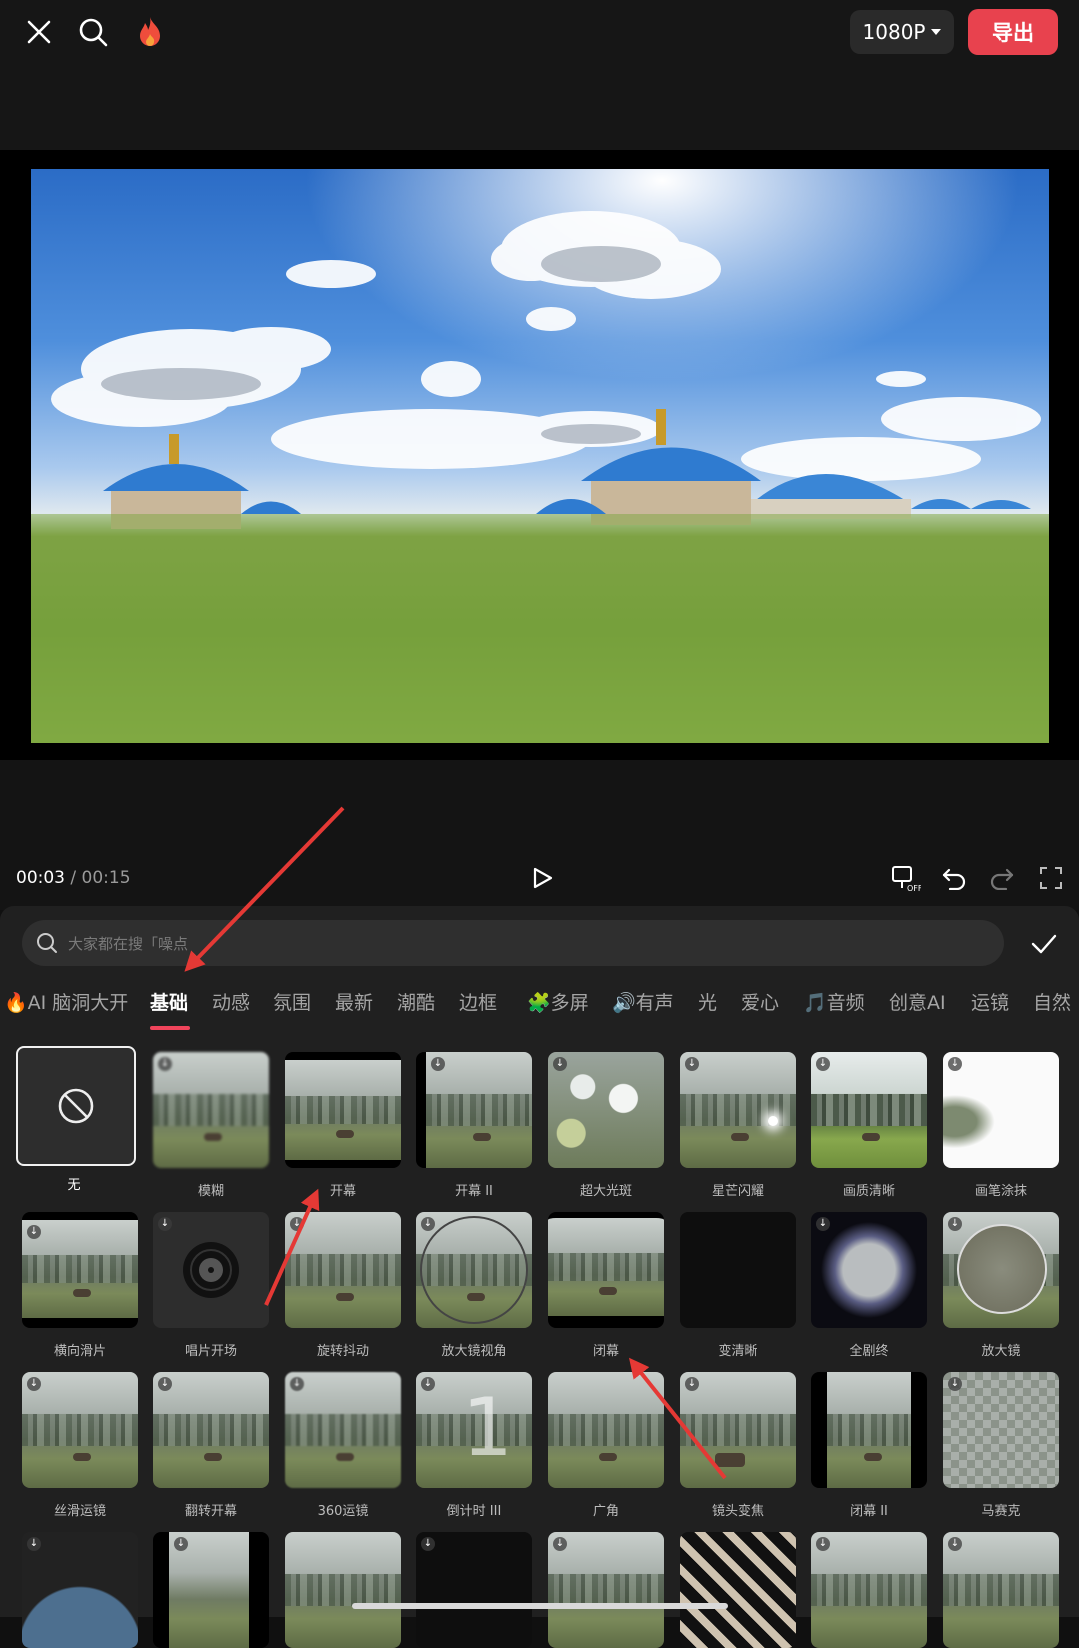 Image resolution: width=1079 pixels, height=1648 pixels. I want to click on effect-spin-shake: ↓ 旋转抖动, so click(344, 1285).